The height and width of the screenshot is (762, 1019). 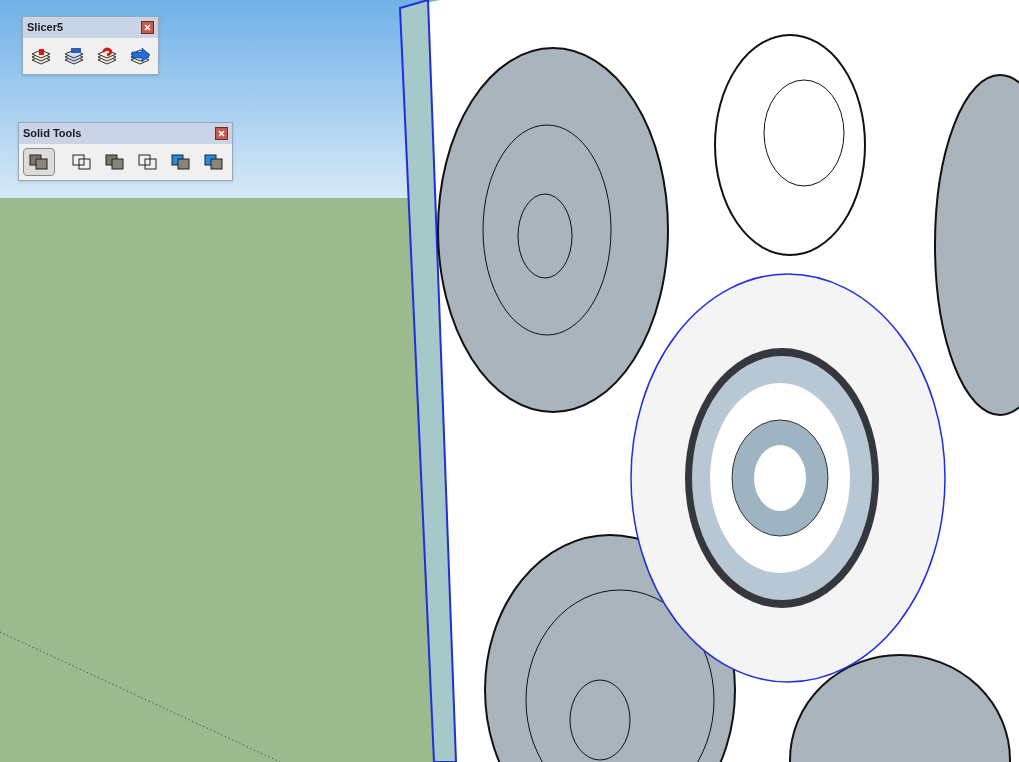 I want to click on toolbar-title: Slicer5, so click(x=45, y=27).